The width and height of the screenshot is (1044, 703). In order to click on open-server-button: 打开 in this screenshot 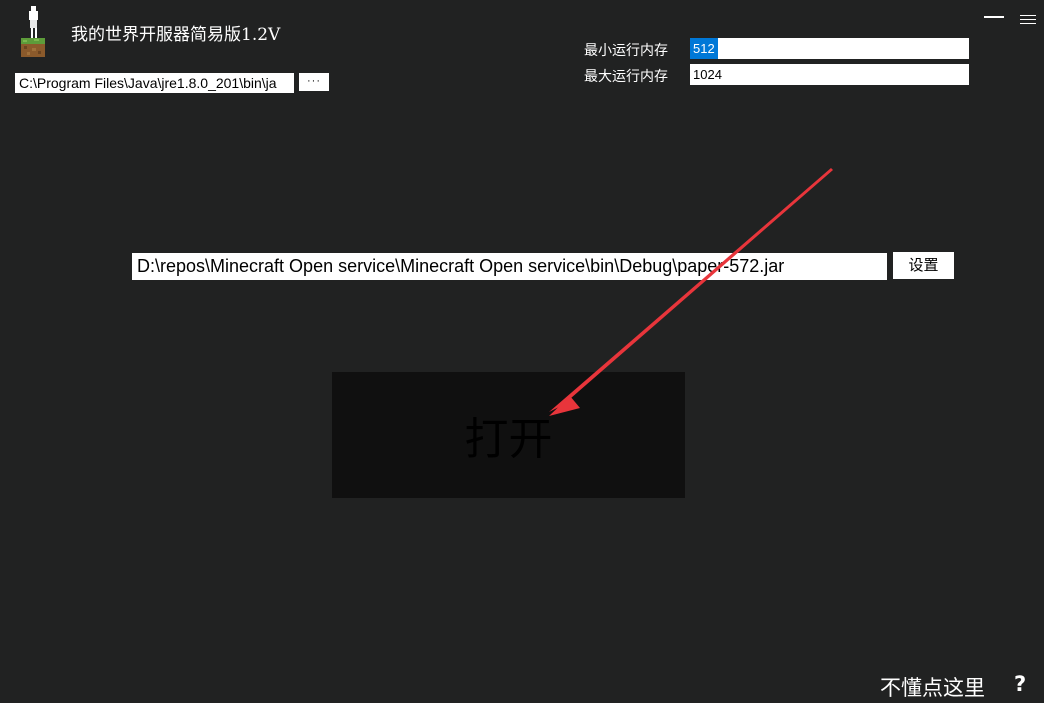, I will do `click(508, 435)`.